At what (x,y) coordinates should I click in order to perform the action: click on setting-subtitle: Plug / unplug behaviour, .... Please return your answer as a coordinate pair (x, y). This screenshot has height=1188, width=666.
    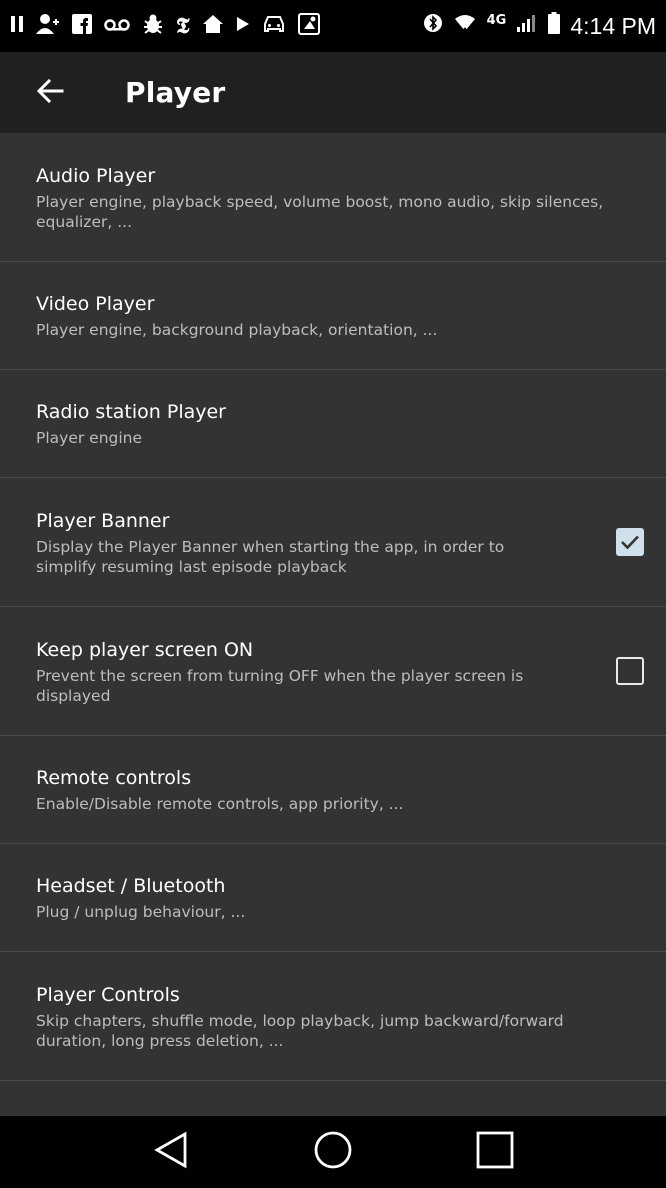
    Looking at the image, I should click on (141, 912).